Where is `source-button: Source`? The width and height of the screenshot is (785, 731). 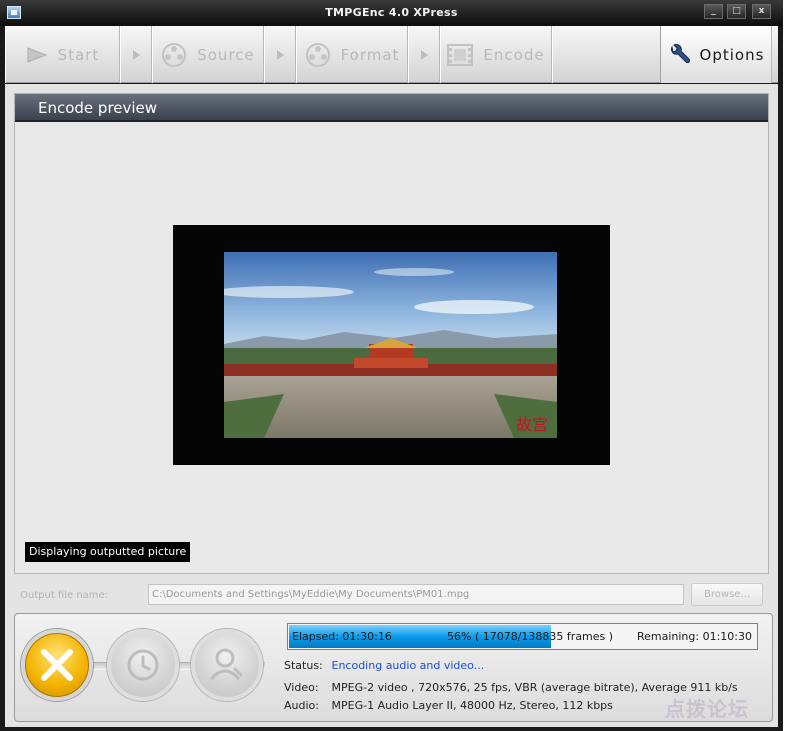
source-button: Source is located at coordinates (208, 54).